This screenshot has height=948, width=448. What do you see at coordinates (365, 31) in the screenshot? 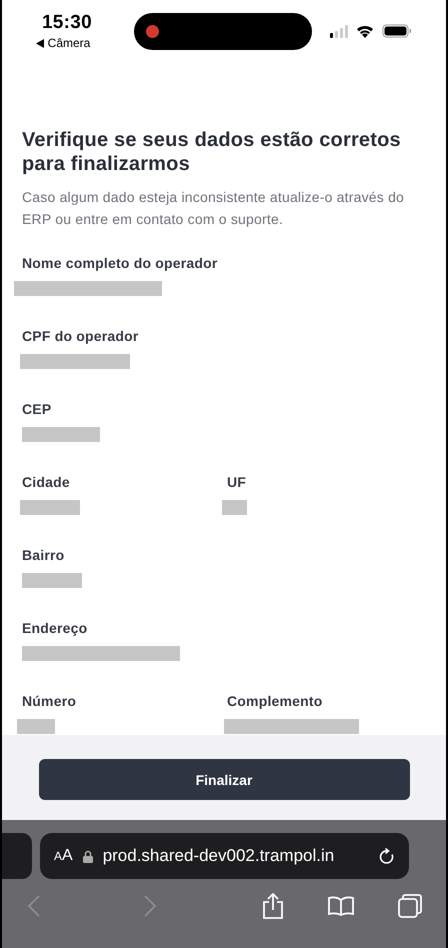
I see `wifi-icon` at bounding box center [365, 31].